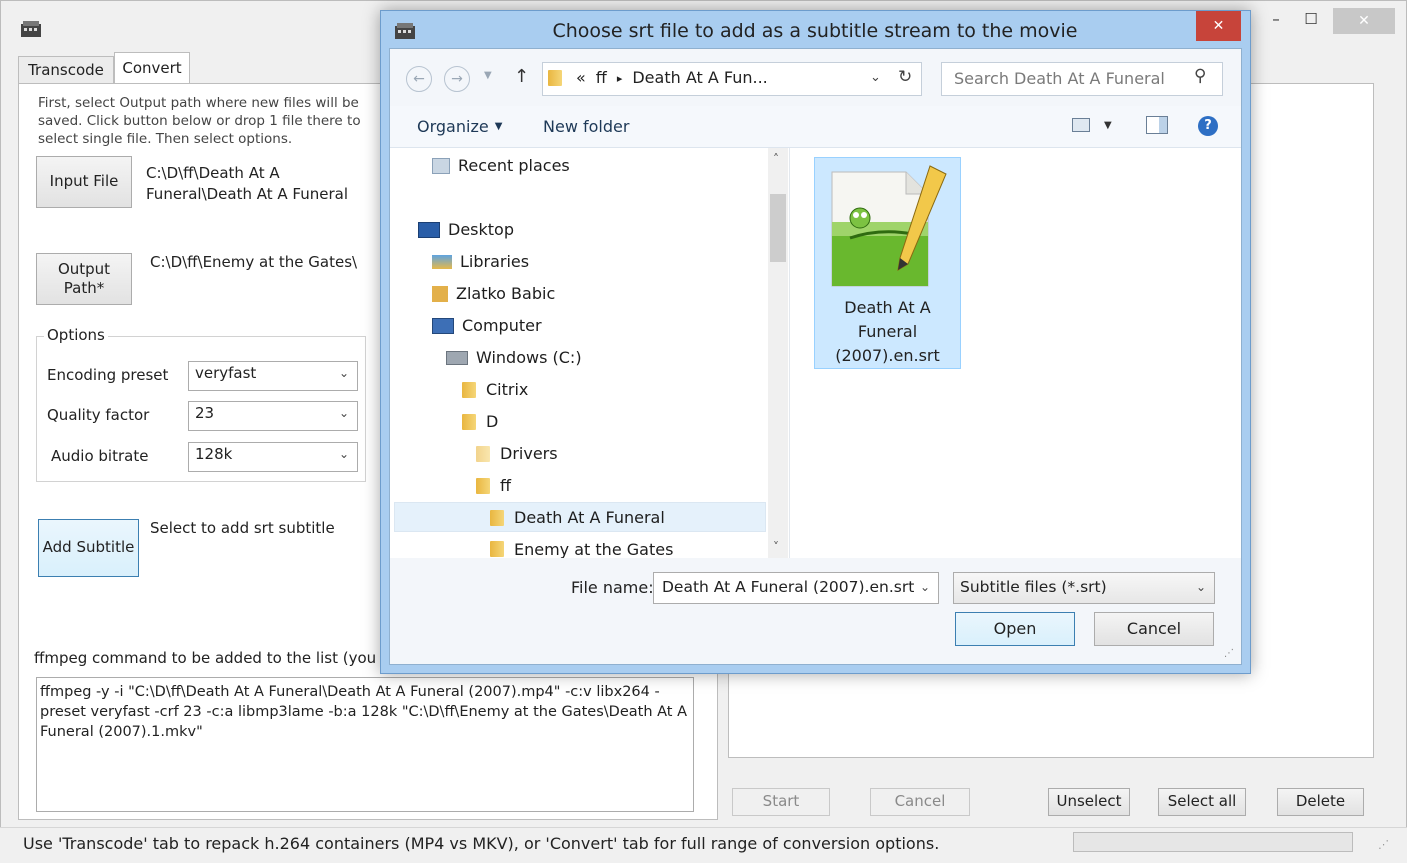  I want to click on tab-transcode: Transcode, so click(66, 70).